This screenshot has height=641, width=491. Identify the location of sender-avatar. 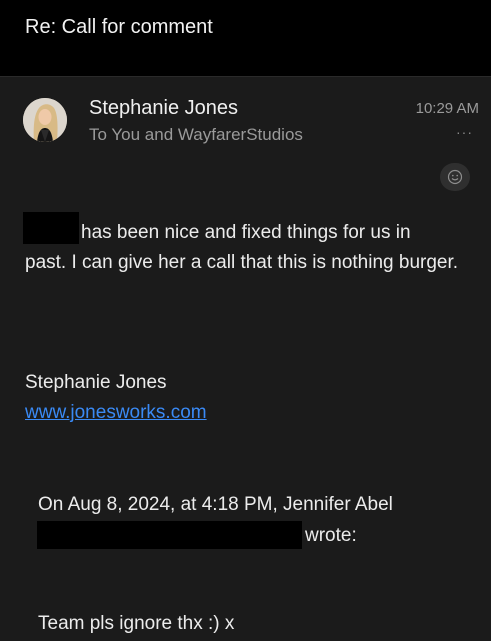
(45, 120).